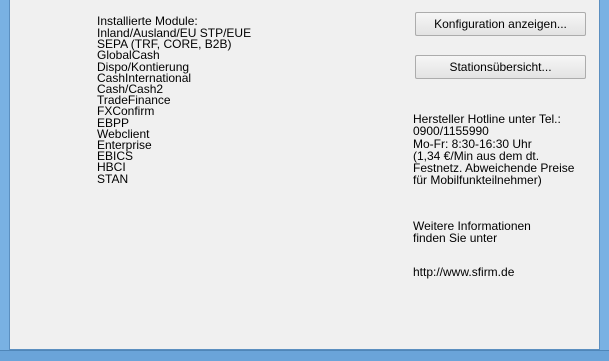 The image size is (609, 361). Describe the element at coordinates (472, 232) in the screenshot. I see `more-info-text: Weitere Informationen finden Sie unter` at that location.